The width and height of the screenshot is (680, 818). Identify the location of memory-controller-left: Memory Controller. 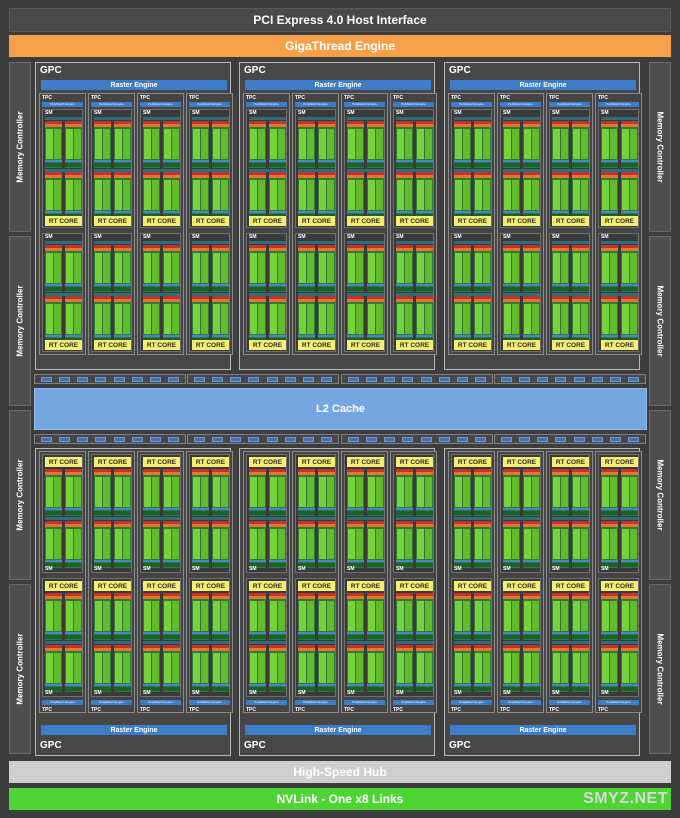
(20, 495).